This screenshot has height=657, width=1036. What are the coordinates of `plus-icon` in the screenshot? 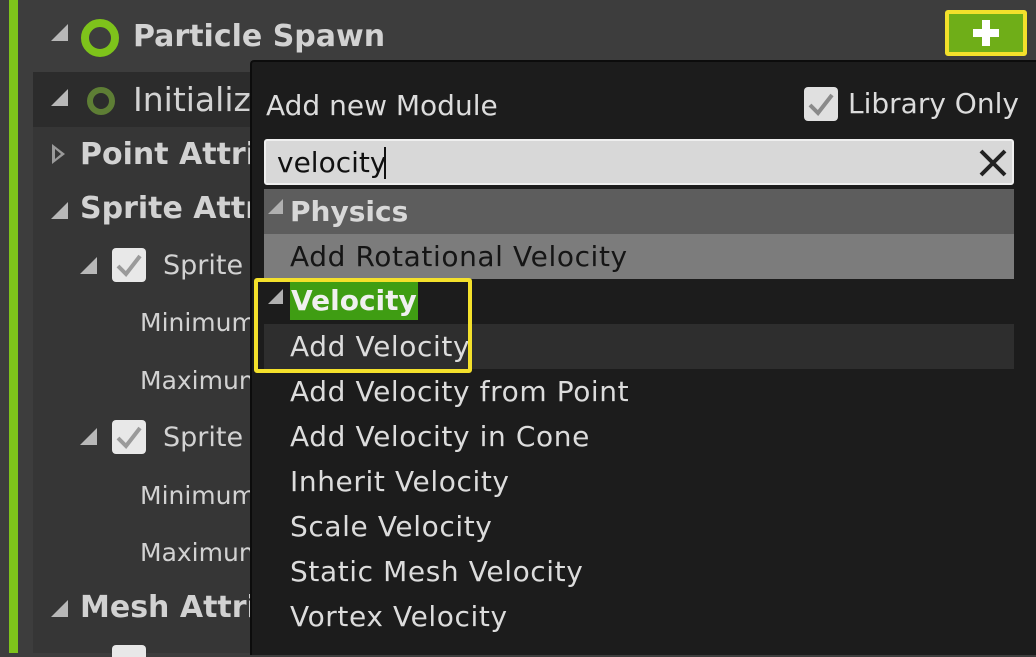 It's located at (986, 33).